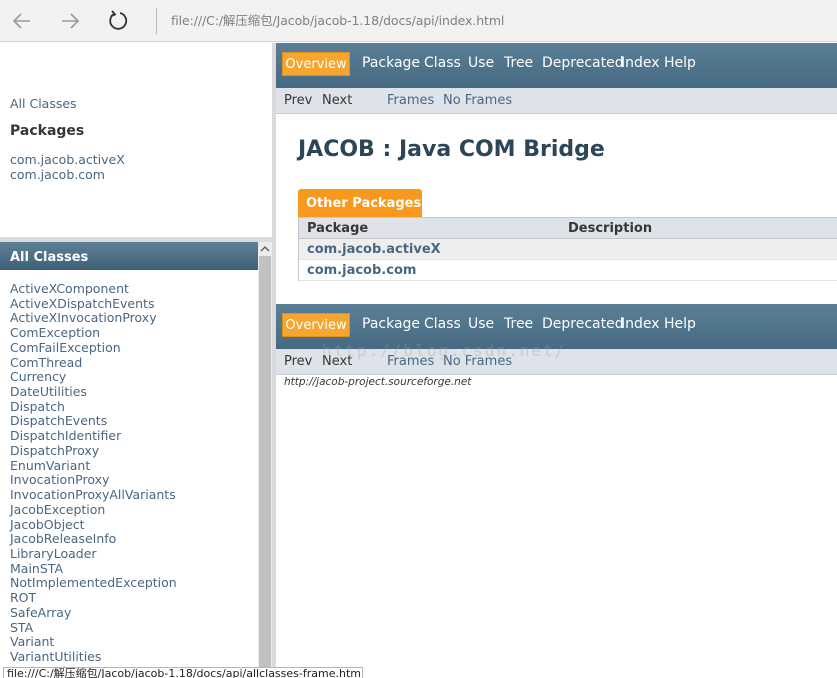 The height and width of the screenshot is (678, 837). I want to click on class-link: JacobReleaseInfo, so click(93, 539).